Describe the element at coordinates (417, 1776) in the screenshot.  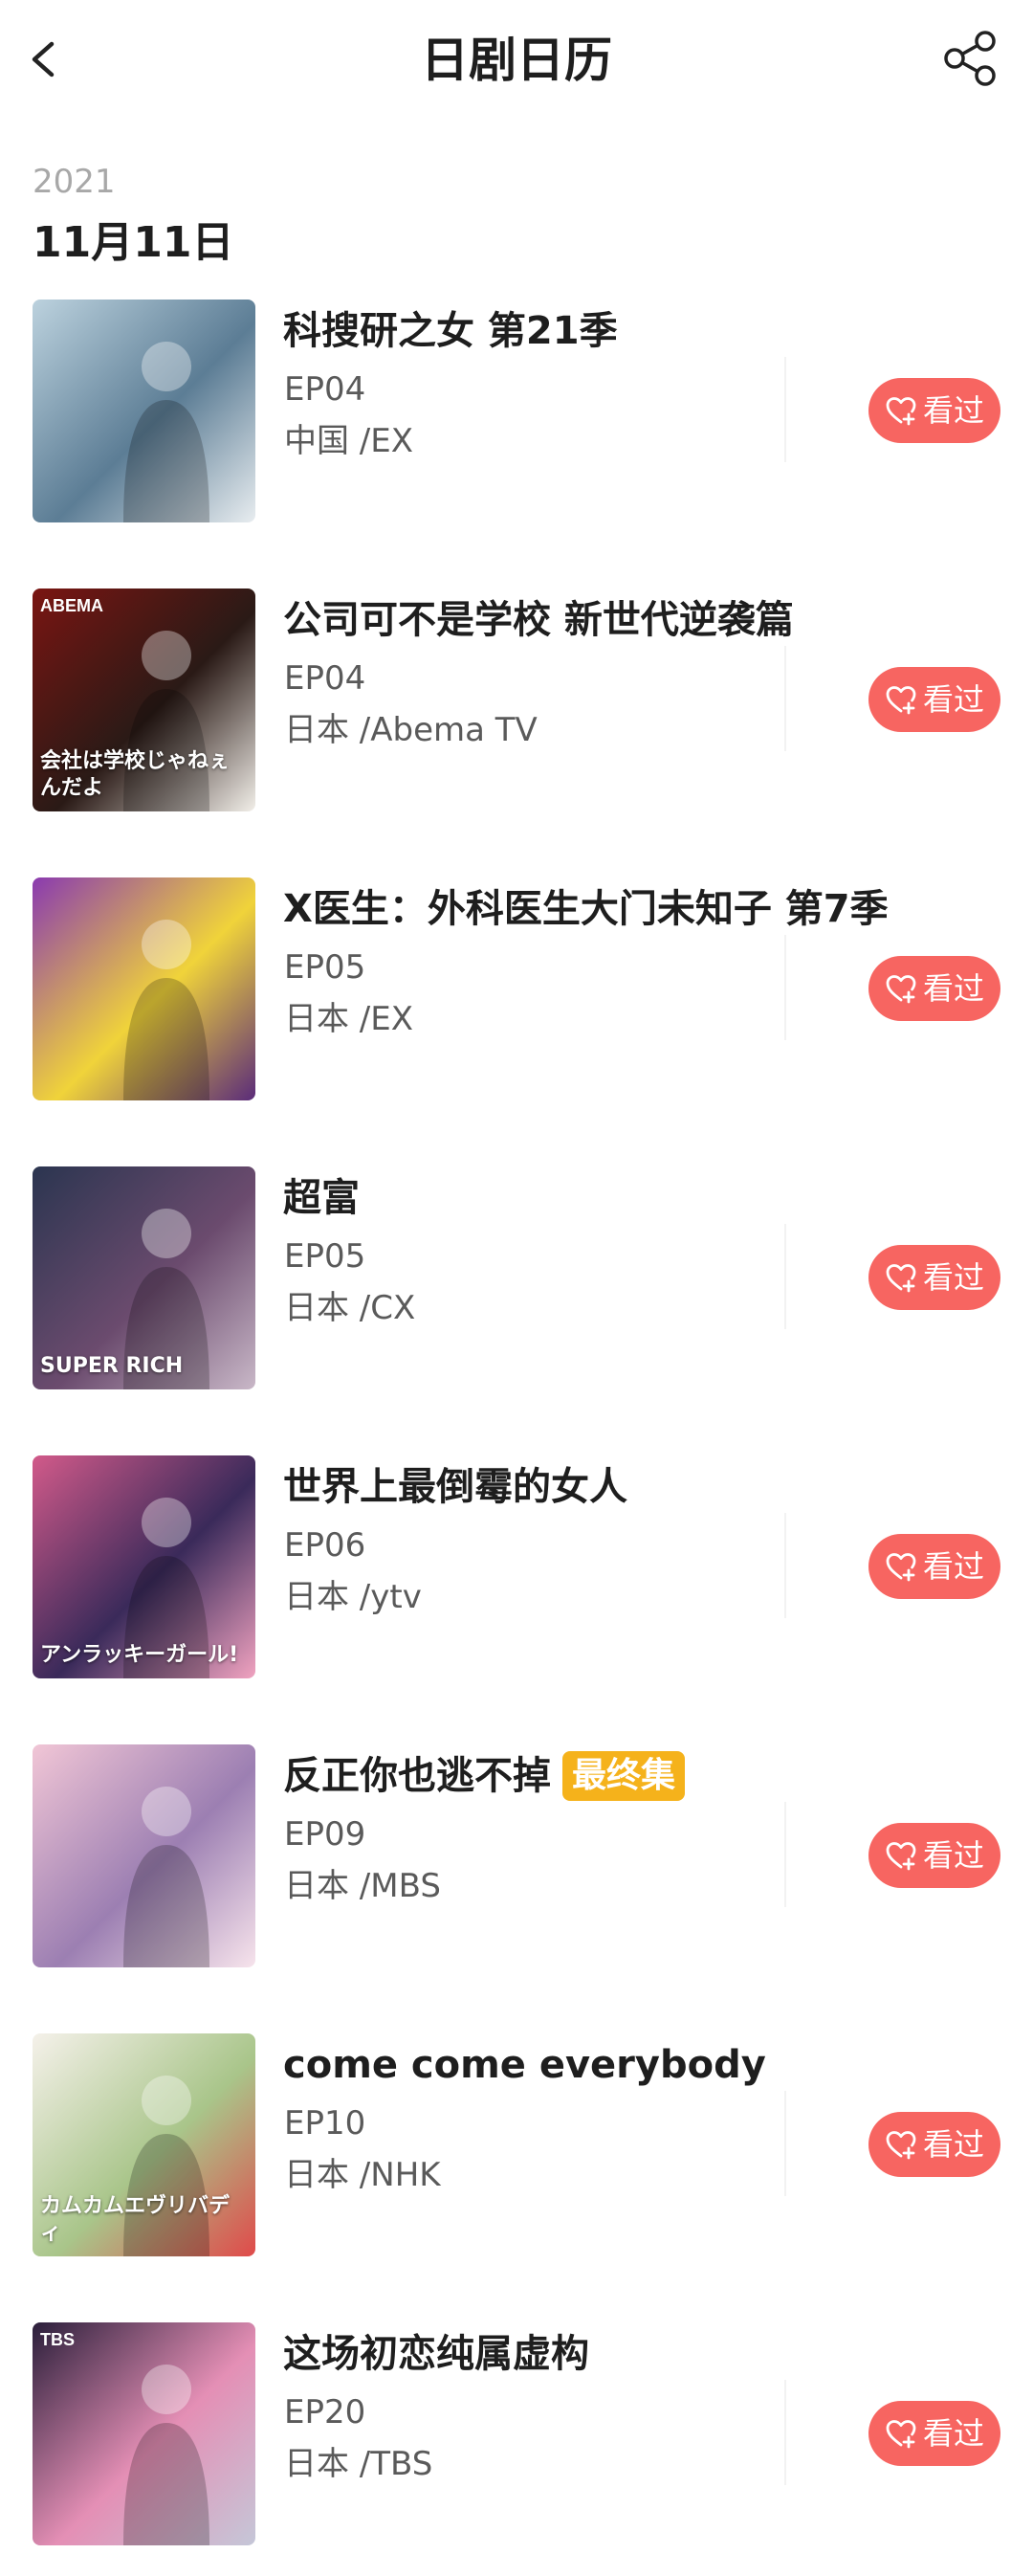
I see `drama-title: 反正你也逃不掉` at that location.